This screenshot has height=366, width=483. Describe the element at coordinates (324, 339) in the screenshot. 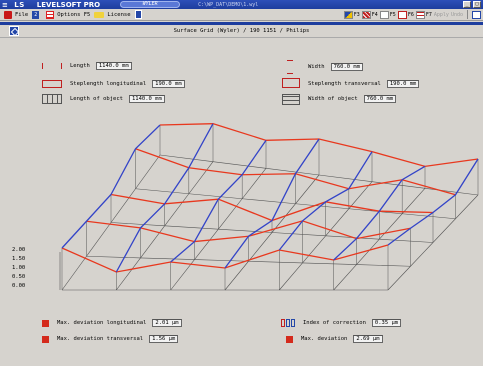

I see `max-dev-label: Max. deviation` at that location.